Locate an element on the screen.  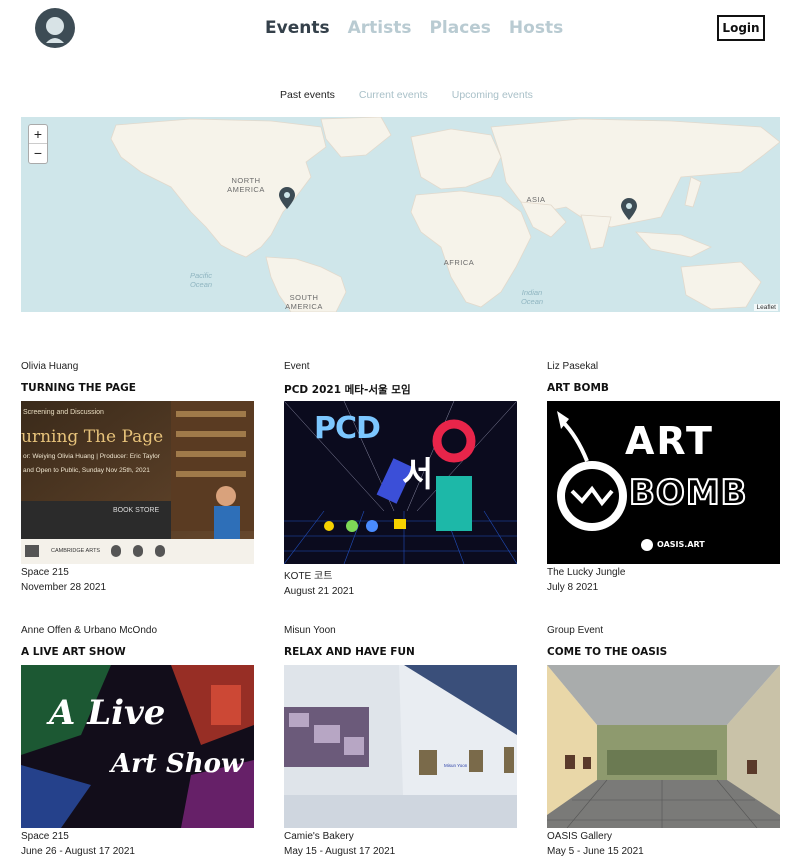
event-date: June 26 - August 17 2021 is located at coordinates (78, 851).